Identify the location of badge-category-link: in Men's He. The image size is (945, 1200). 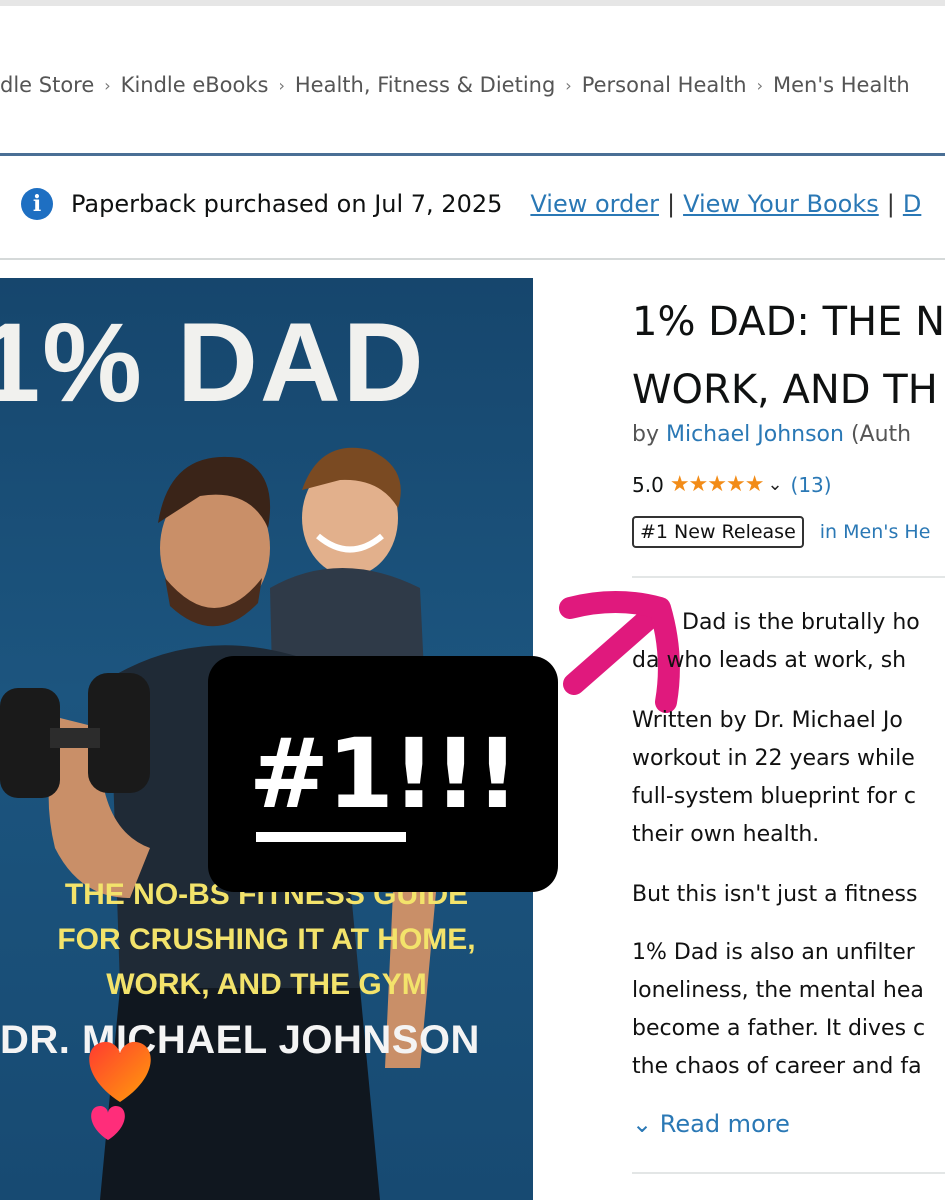
(875, 532).